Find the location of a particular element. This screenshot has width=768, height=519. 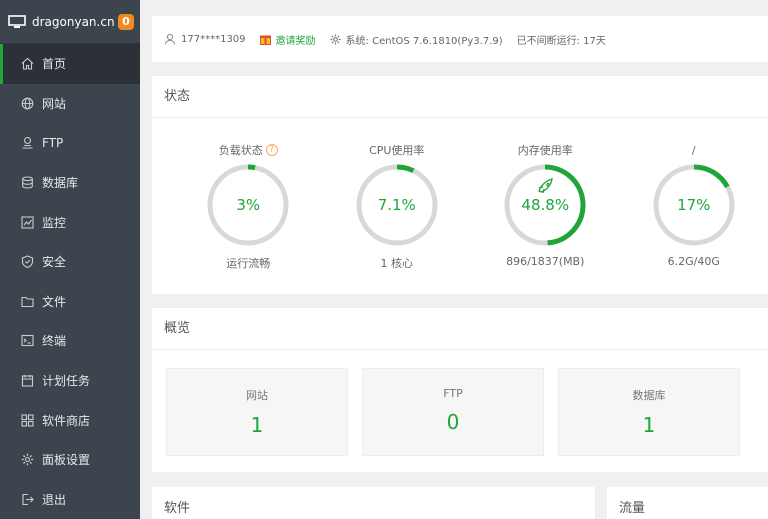

gauge-ring: 3% is located at coordinates (248, 205).